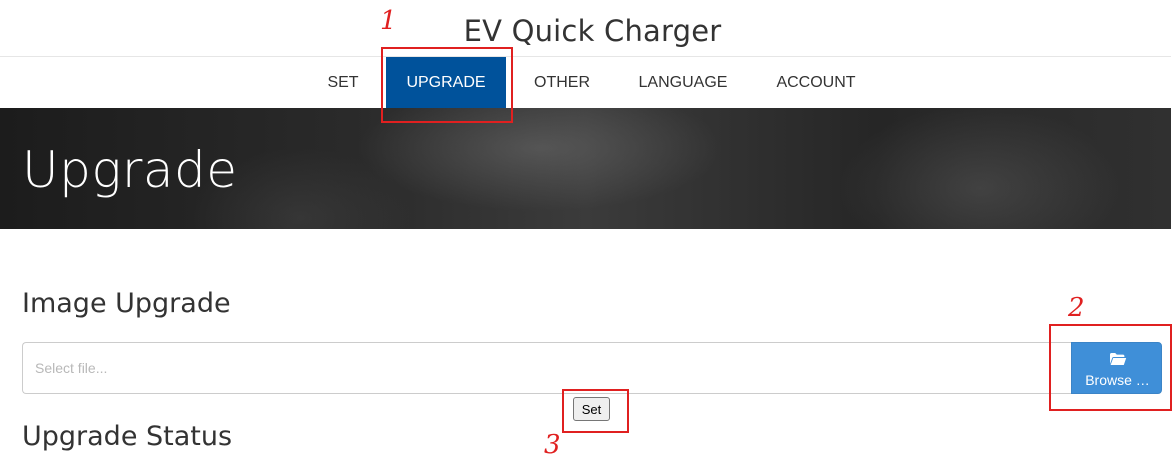 This screenshot has width=1173, height=469. Describe the element at coordinates (343, 82) in the screenshot. I see `nav-item-set: SET` at that location.